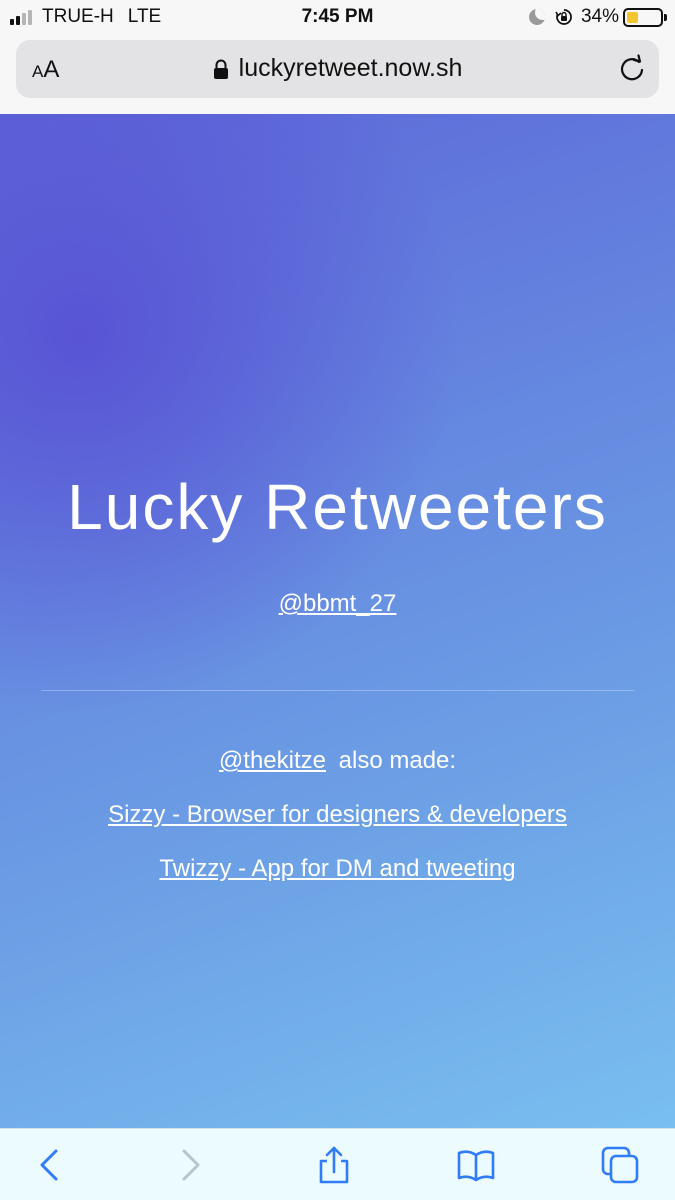 Image resolution: width=675 pixels, height=1200 pixels. I want to click on forward-icon, so click(190, 1165).